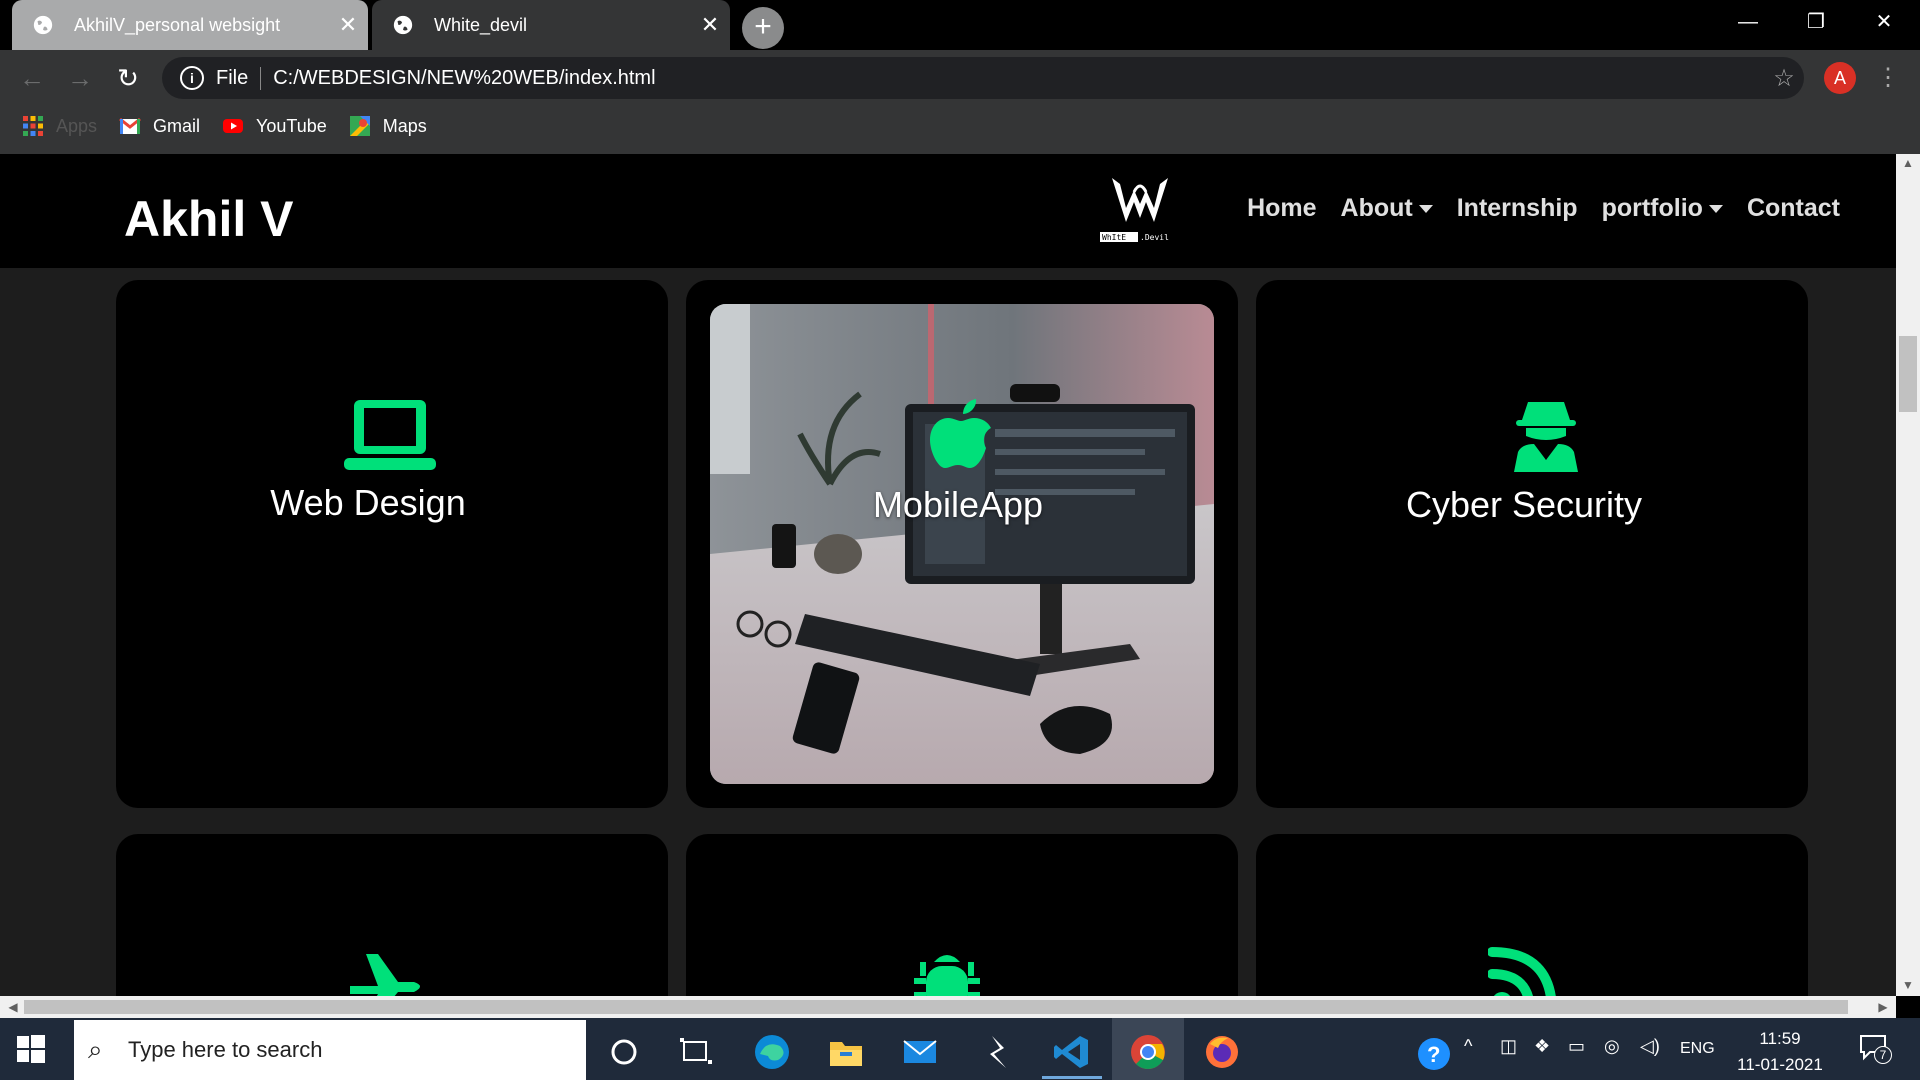 This screenshot has height=1080, width=1920. I want to click on url-text: C:/WEBDESIGN/NEW%20WEB/index.html, so click(1018, 78).